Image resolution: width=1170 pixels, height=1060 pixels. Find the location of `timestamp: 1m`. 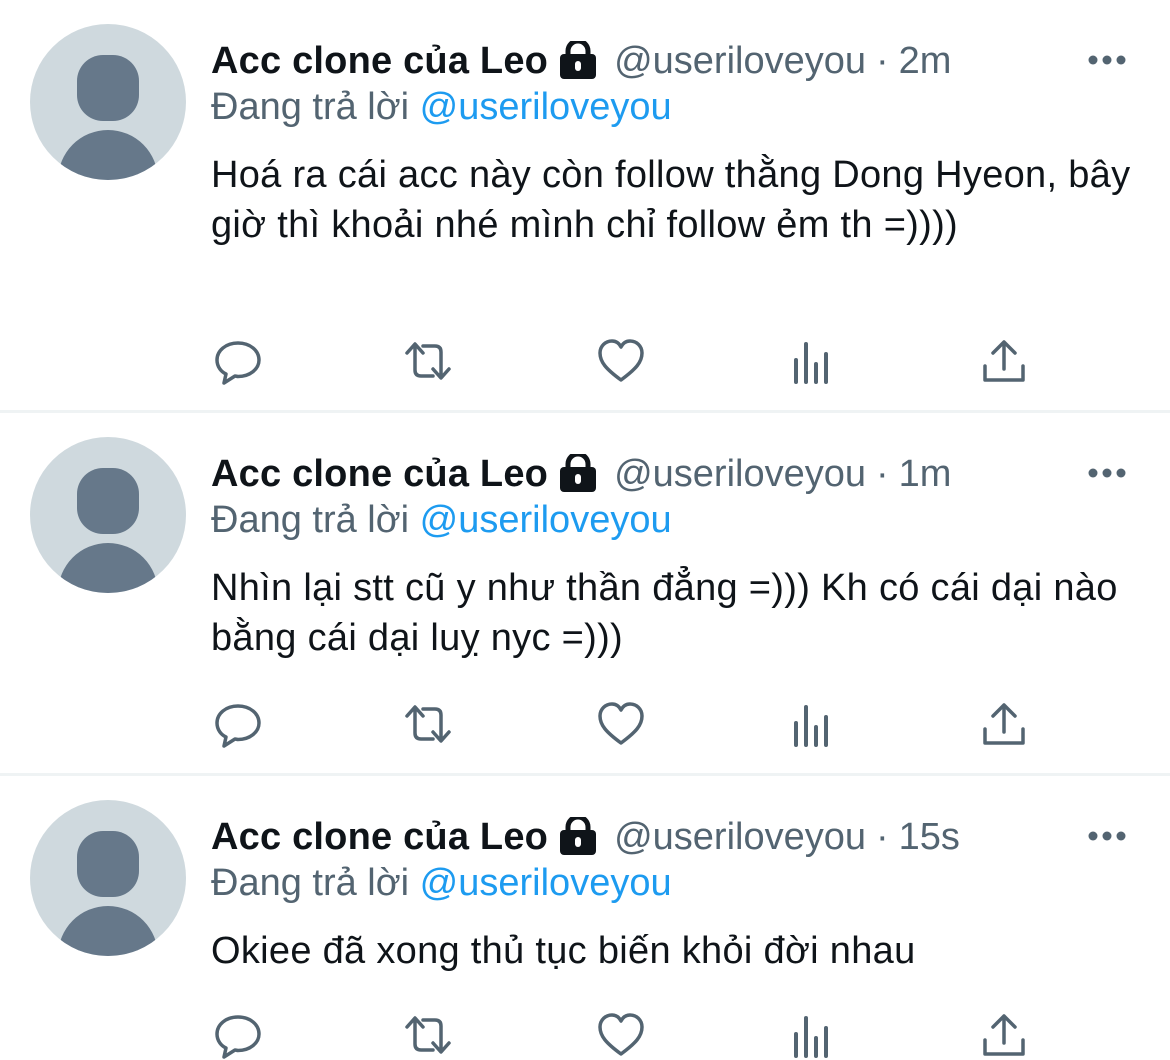

timestamp: 1m is located at coordinates (925, 474).